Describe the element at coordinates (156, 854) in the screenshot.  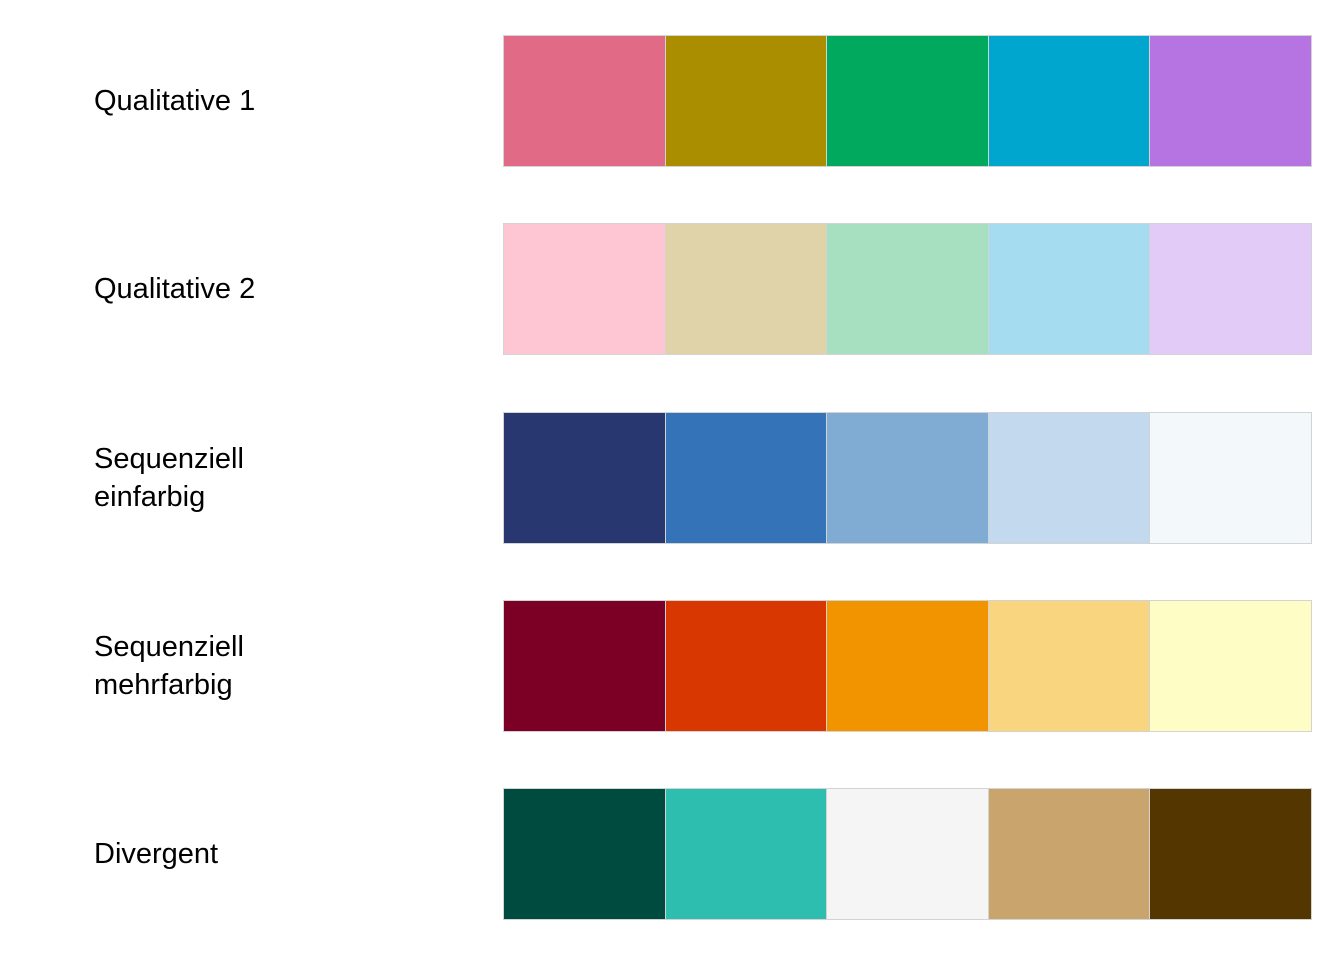
I see `palette-label: Divergent` at that location.